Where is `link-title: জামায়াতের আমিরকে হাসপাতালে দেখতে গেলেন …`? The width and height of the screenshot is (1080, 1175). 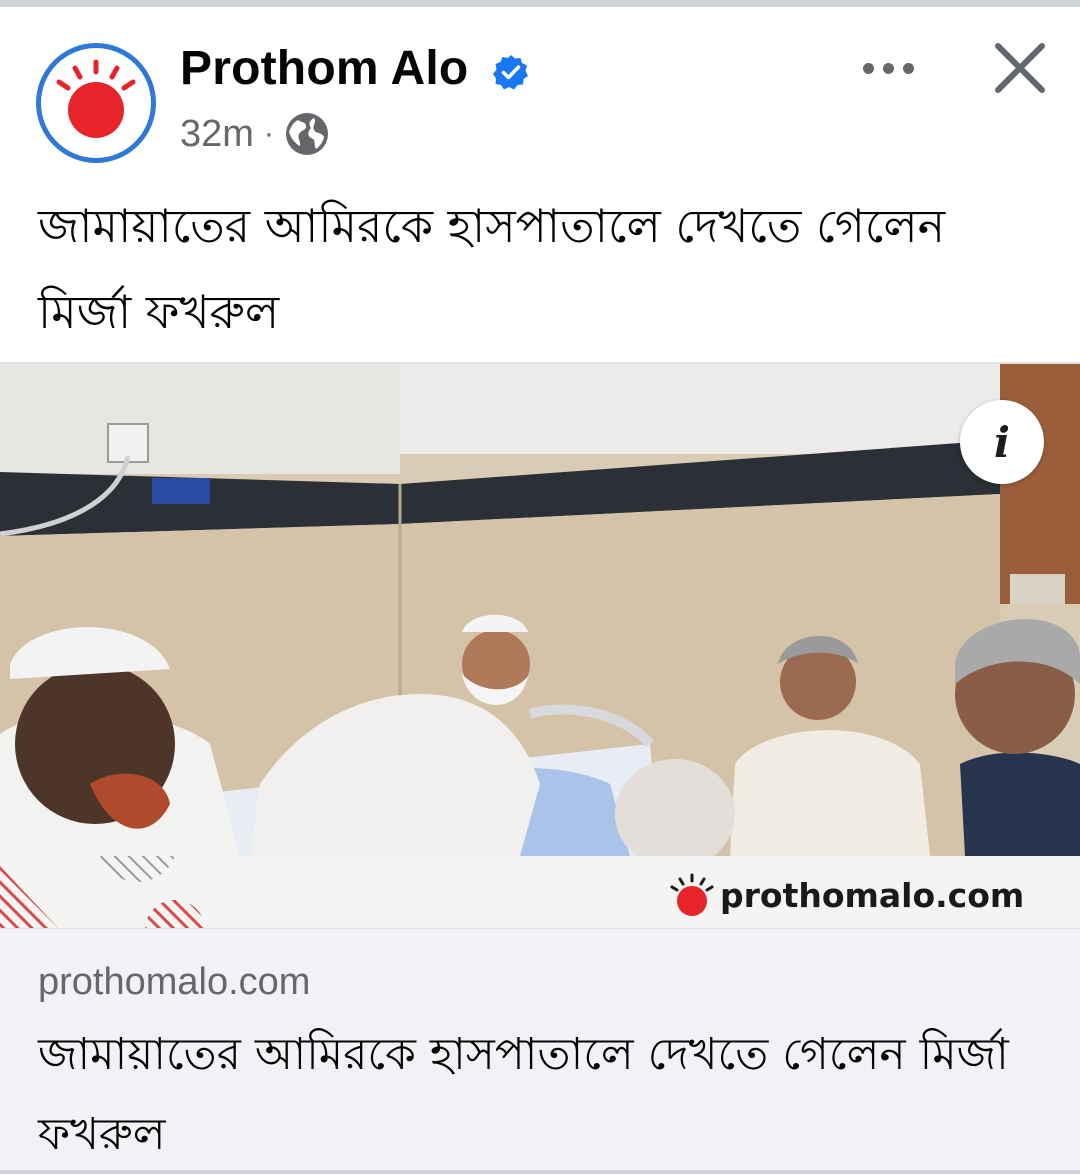
link-title: জামায়াতের আমিরকে হাসপাতালে দেখতে গেলেন … is located at coordinates (523, 1094).